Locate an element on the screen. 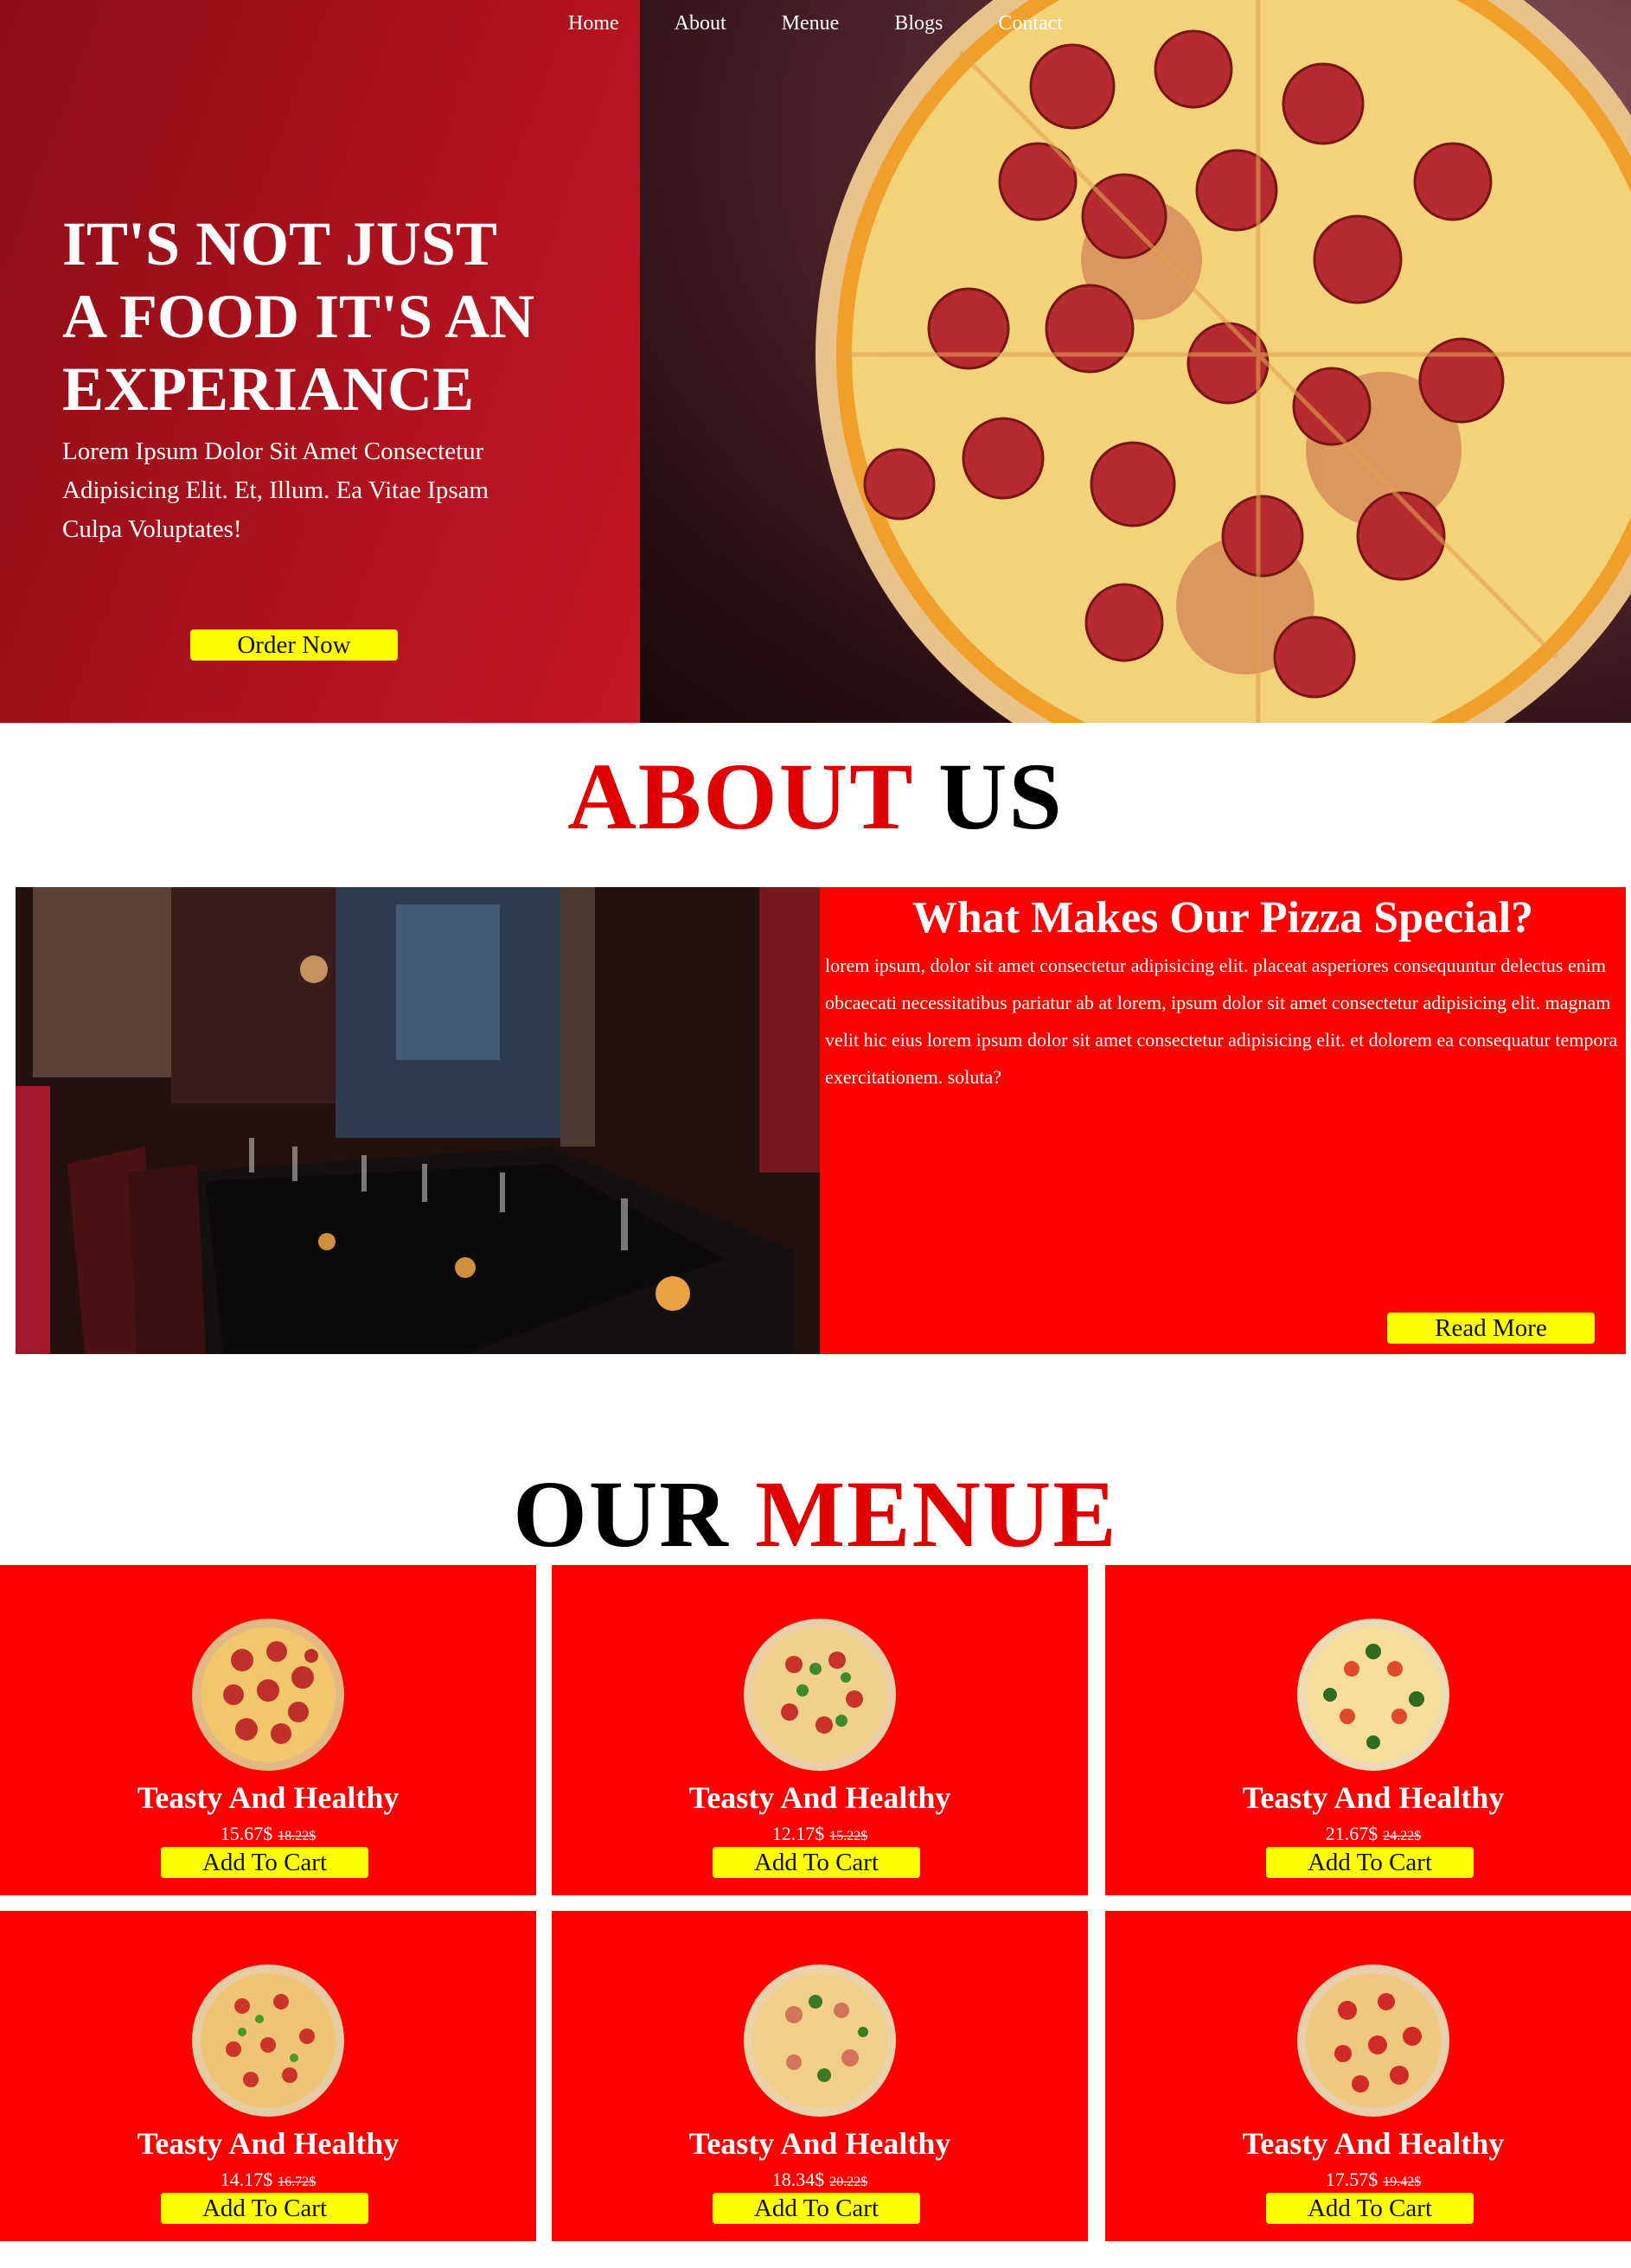 This screenshot has width=1631, height=2268. main-nav: Home About Menue Blogs Contact is located at coordinates (815, 24).